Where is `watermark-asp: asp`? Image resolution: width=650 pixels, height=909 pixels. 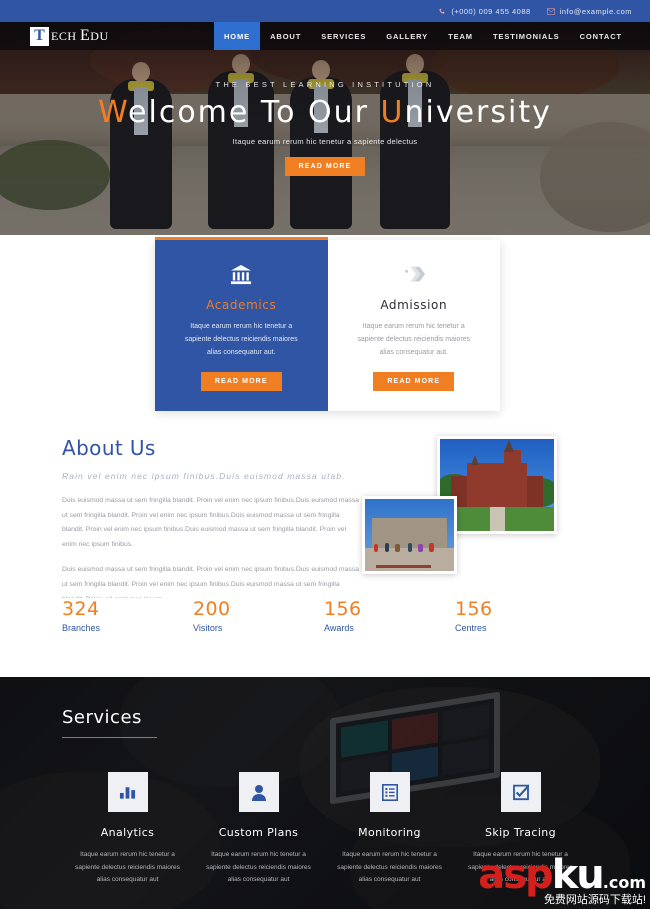
watermark-asp: asp is located at coordinates (515, 874).